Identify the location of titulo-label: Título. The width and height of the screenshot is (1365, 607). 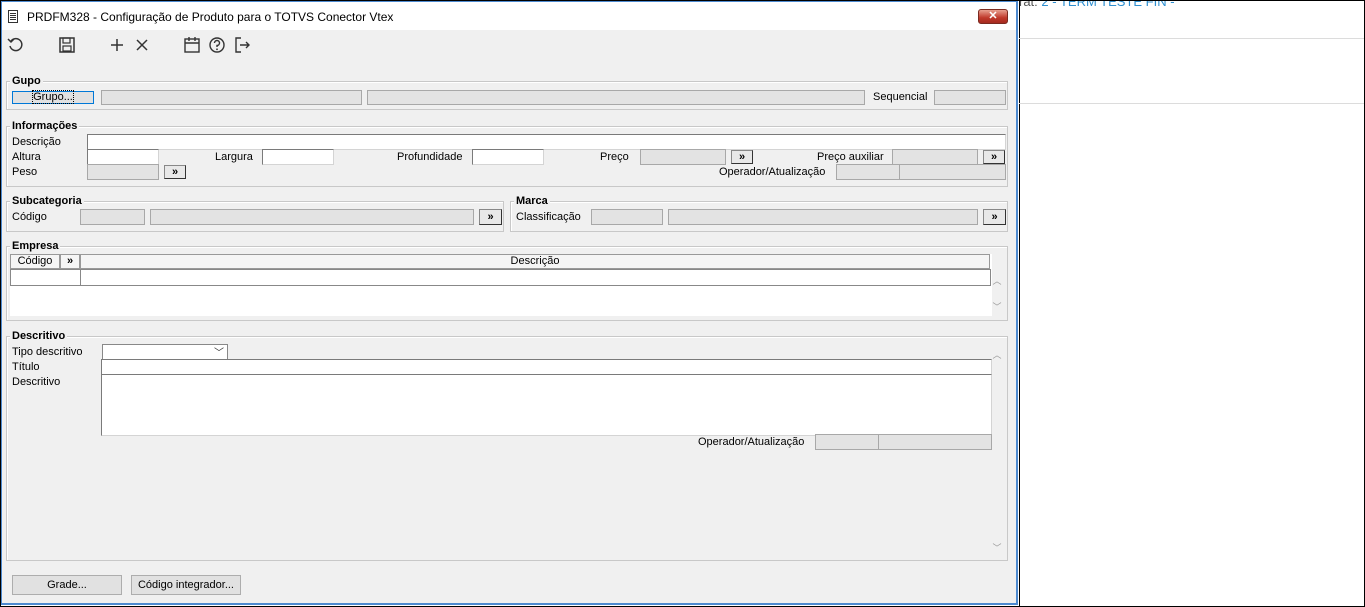
(26, 367).